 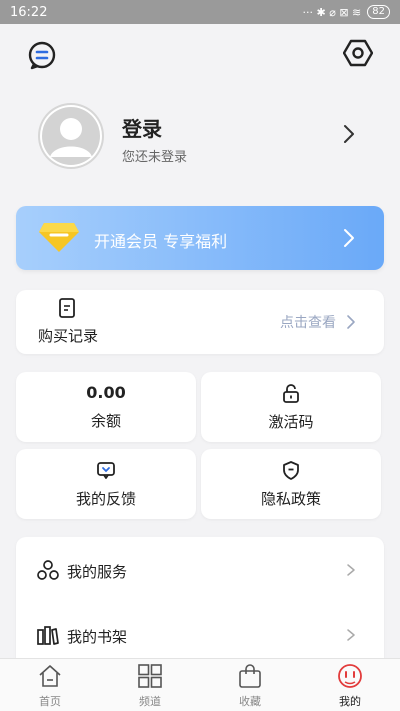 I want to click on tab-channels: 频道, so click(x=150, y=685).